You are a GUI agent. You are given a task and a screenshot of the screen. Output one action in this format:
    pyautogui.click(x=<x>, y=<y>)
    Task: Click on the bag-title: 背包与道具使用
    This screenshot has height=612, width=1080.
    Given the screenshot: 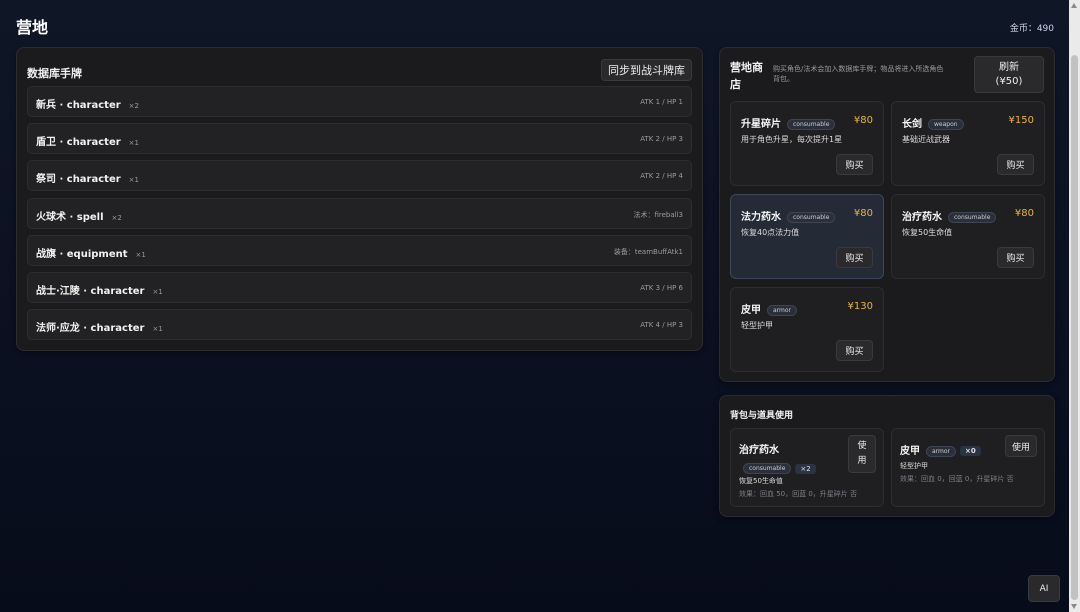 What is the action you would take?
    pyautogui.click(x=762, y=416)
    